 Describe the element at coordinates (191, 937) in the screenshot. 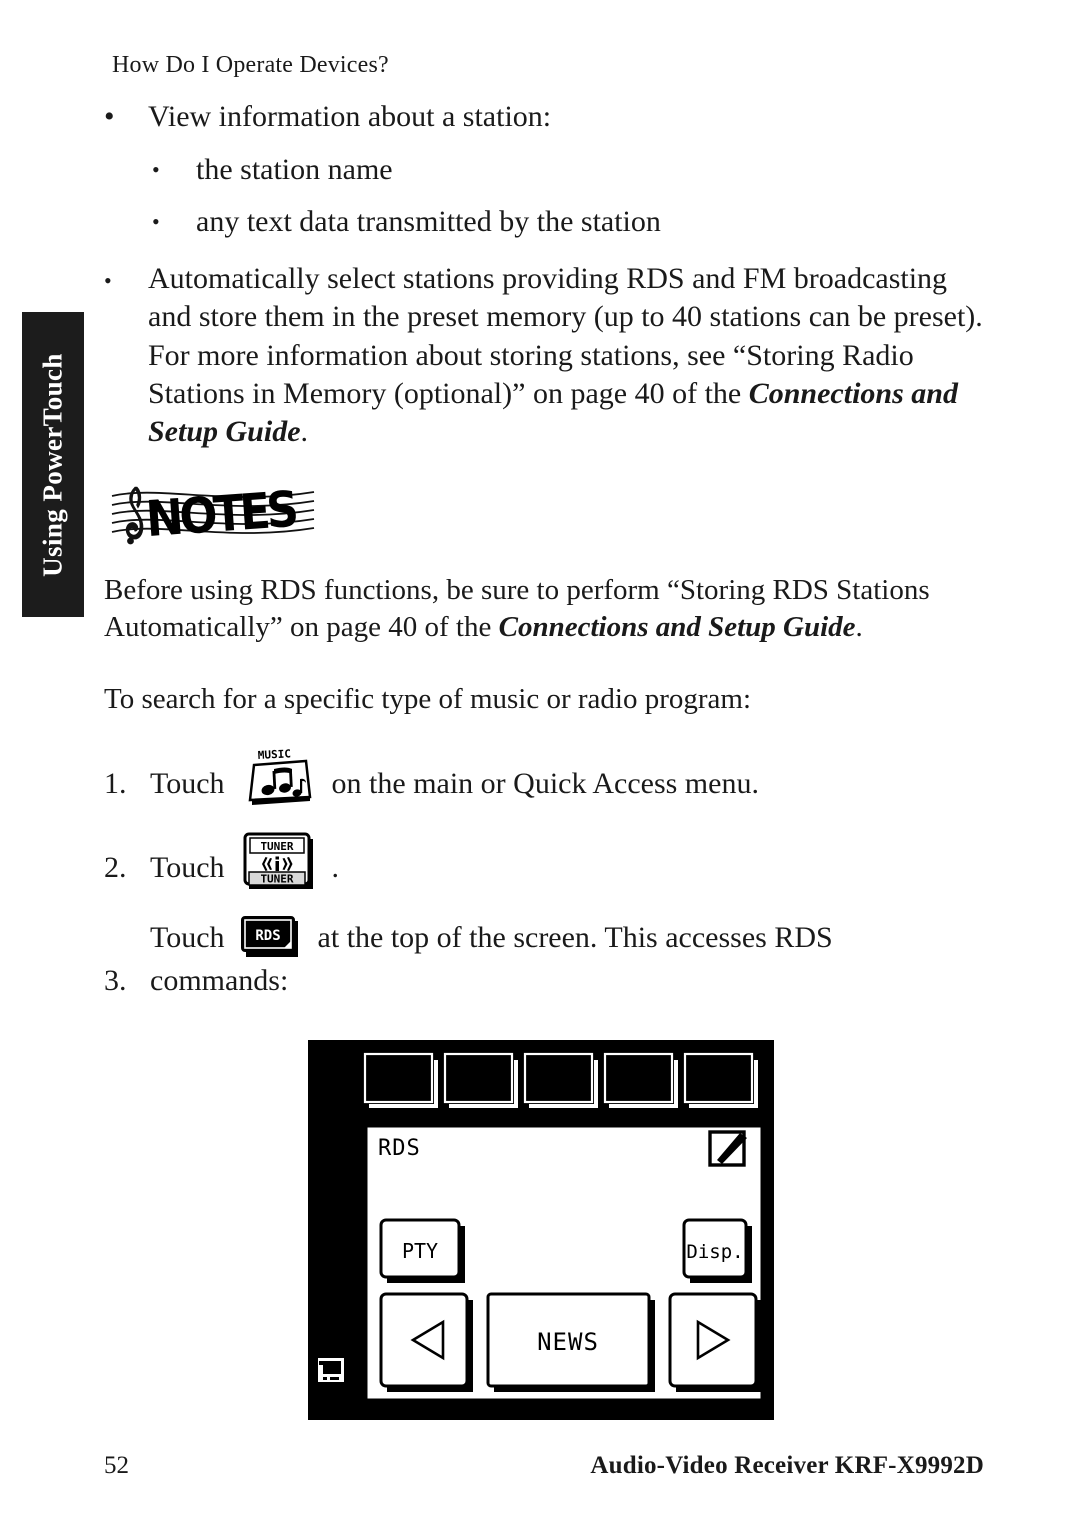

I see `step-3-verb: Touch` at that location.